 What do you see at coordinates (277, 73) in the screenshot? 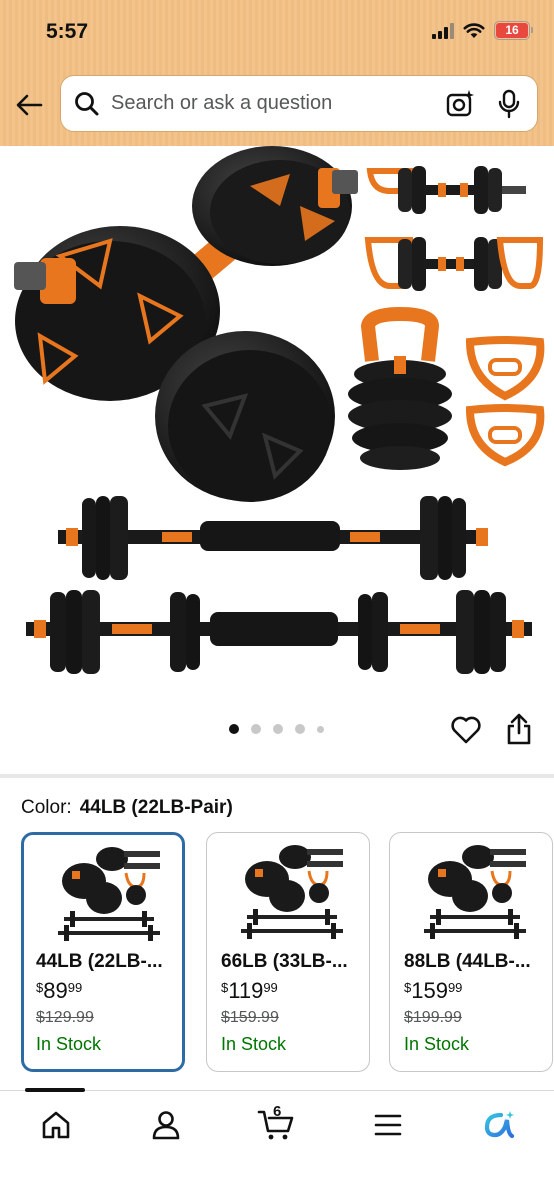
I see `header: 5:57 16 Search or ask a question` at bounding box center [277, 73].